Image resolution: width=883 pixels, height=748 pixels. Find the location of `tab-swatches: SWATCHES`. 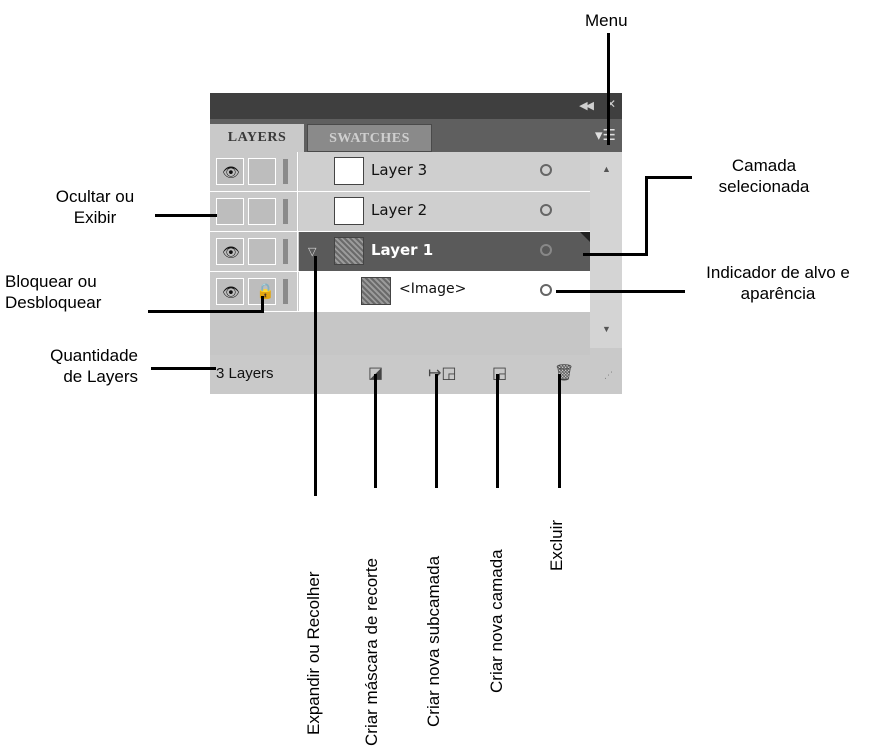

tab-swatches: SWATCHES is located at coordinates (369, 138).